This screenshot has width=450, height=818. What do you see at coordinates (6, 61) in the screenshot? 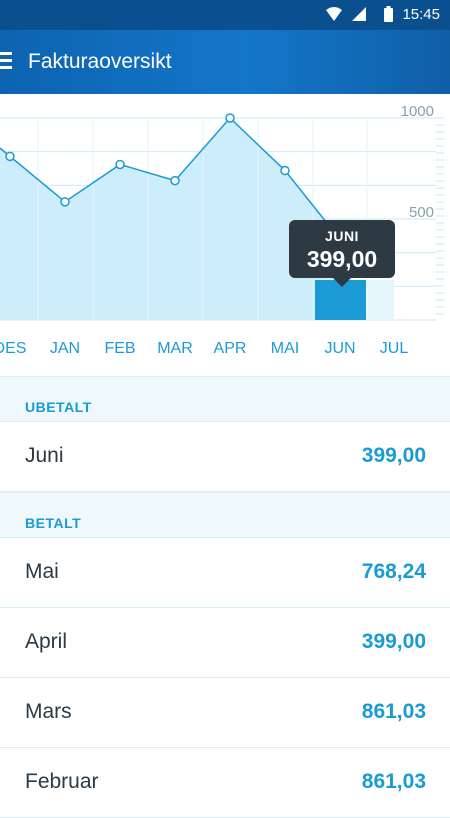
I see `menu-icon` at bounding box center [6, 61].